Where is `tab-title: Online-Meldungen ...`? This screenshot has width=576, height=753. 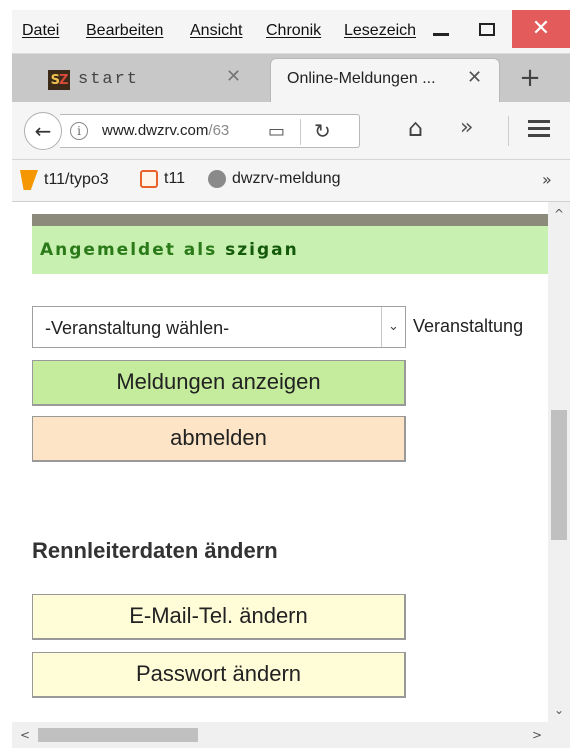 tab-title: Online-Meldungen ... is located at coordinates (361, 78).